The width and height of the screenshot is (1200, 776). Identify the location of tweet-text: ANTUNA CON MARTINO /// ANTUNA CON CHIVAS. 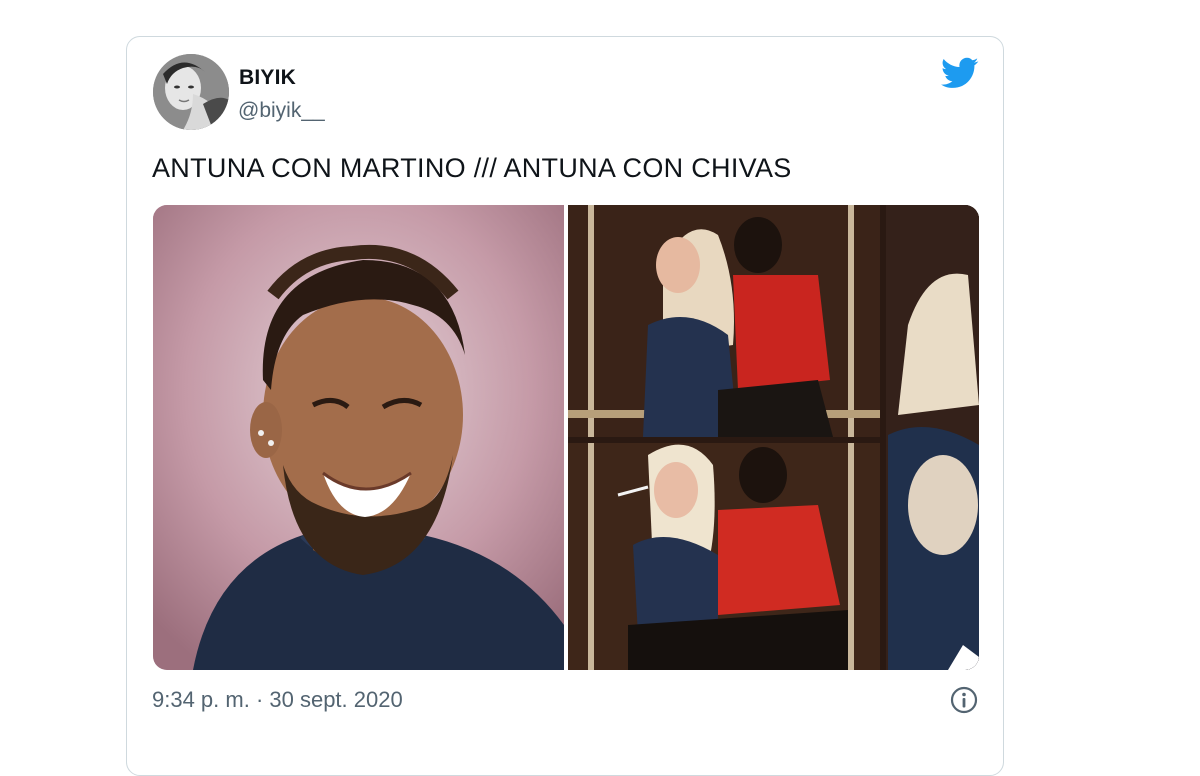
(472, 168).